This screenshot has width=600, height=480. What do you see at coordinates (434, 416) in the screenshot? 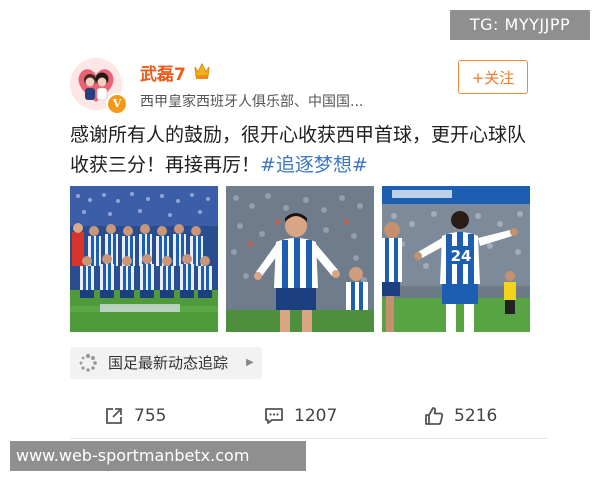
I see `thumbs-up-icon` at bounding box center [434, 416].